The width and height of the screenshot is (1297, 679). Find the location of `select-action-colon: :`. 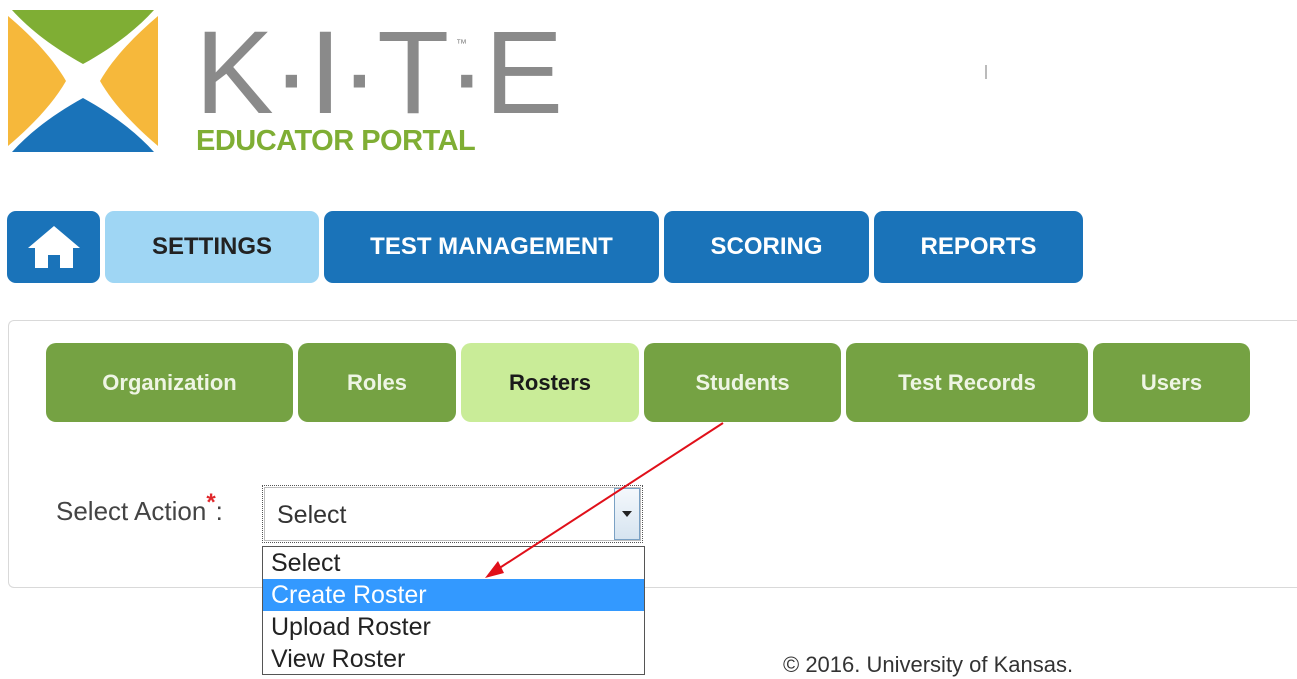

select-action-colon: : is located at coordinates (219, 511).